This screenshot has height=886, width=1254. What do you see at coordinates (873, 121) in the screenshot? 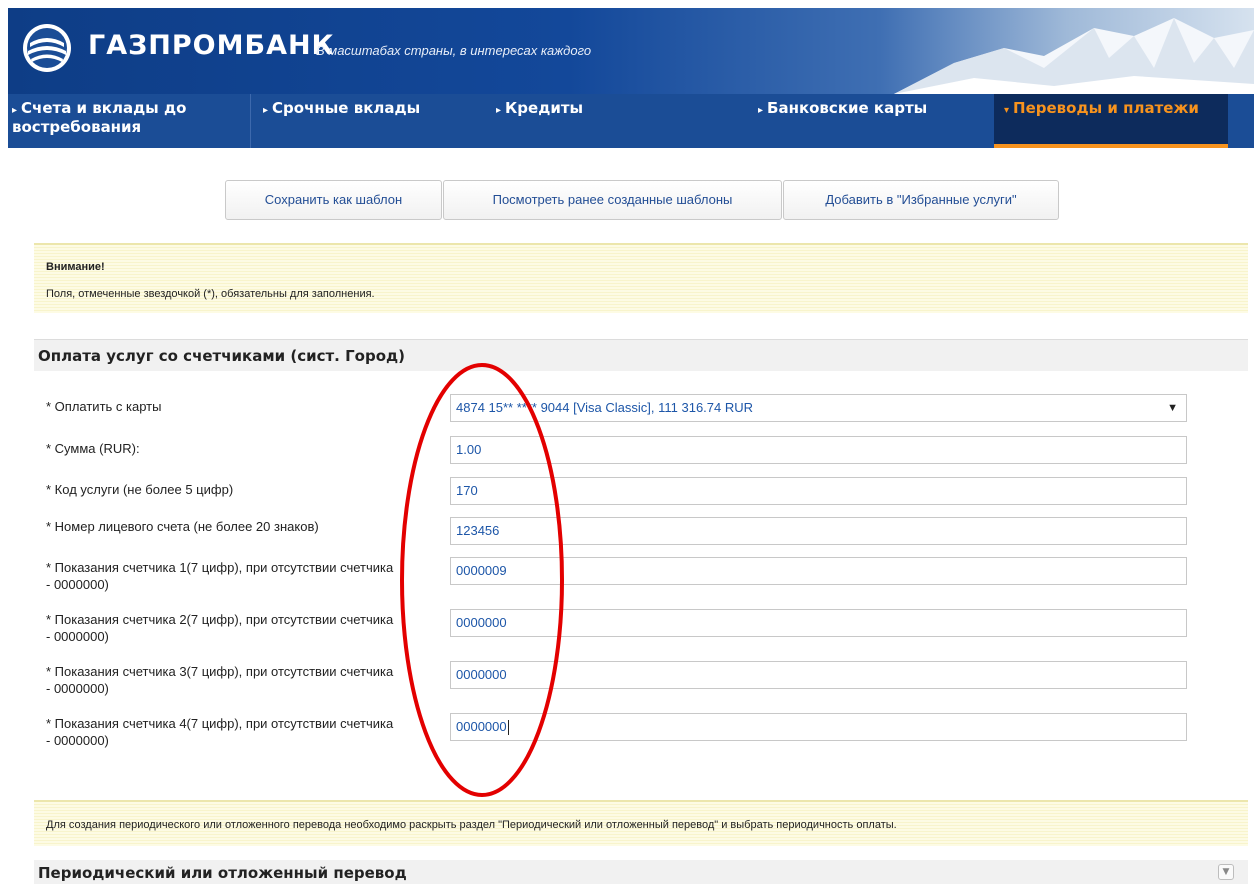
I see `nav-item-bank-cards: ▸ Банковские карты` at bounding box center [873, 121].